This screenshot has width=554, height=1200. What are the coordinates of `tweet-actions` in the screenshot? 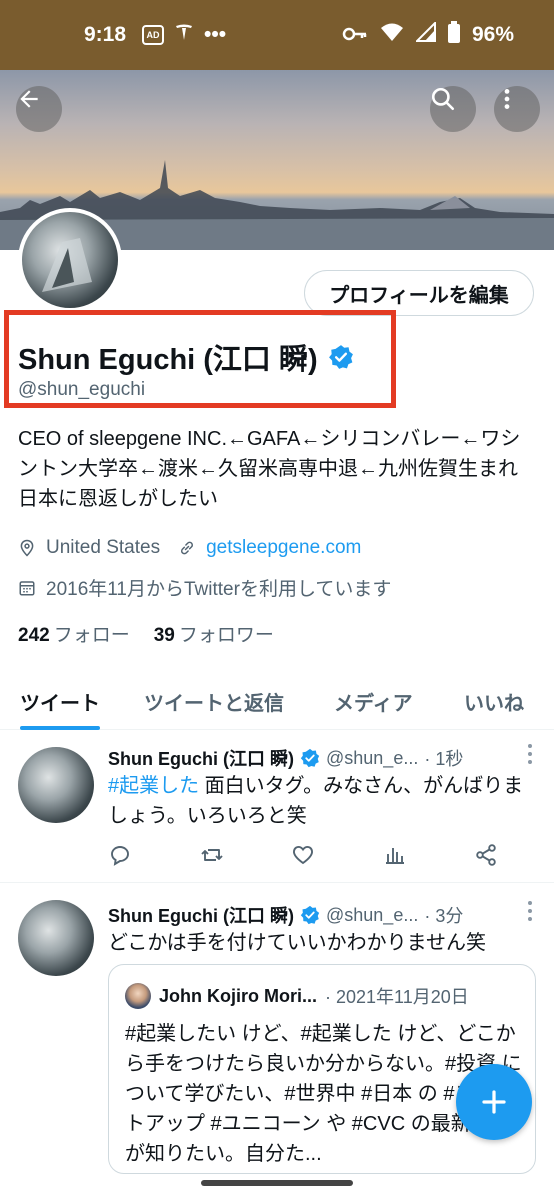 It's located at (303, 855).